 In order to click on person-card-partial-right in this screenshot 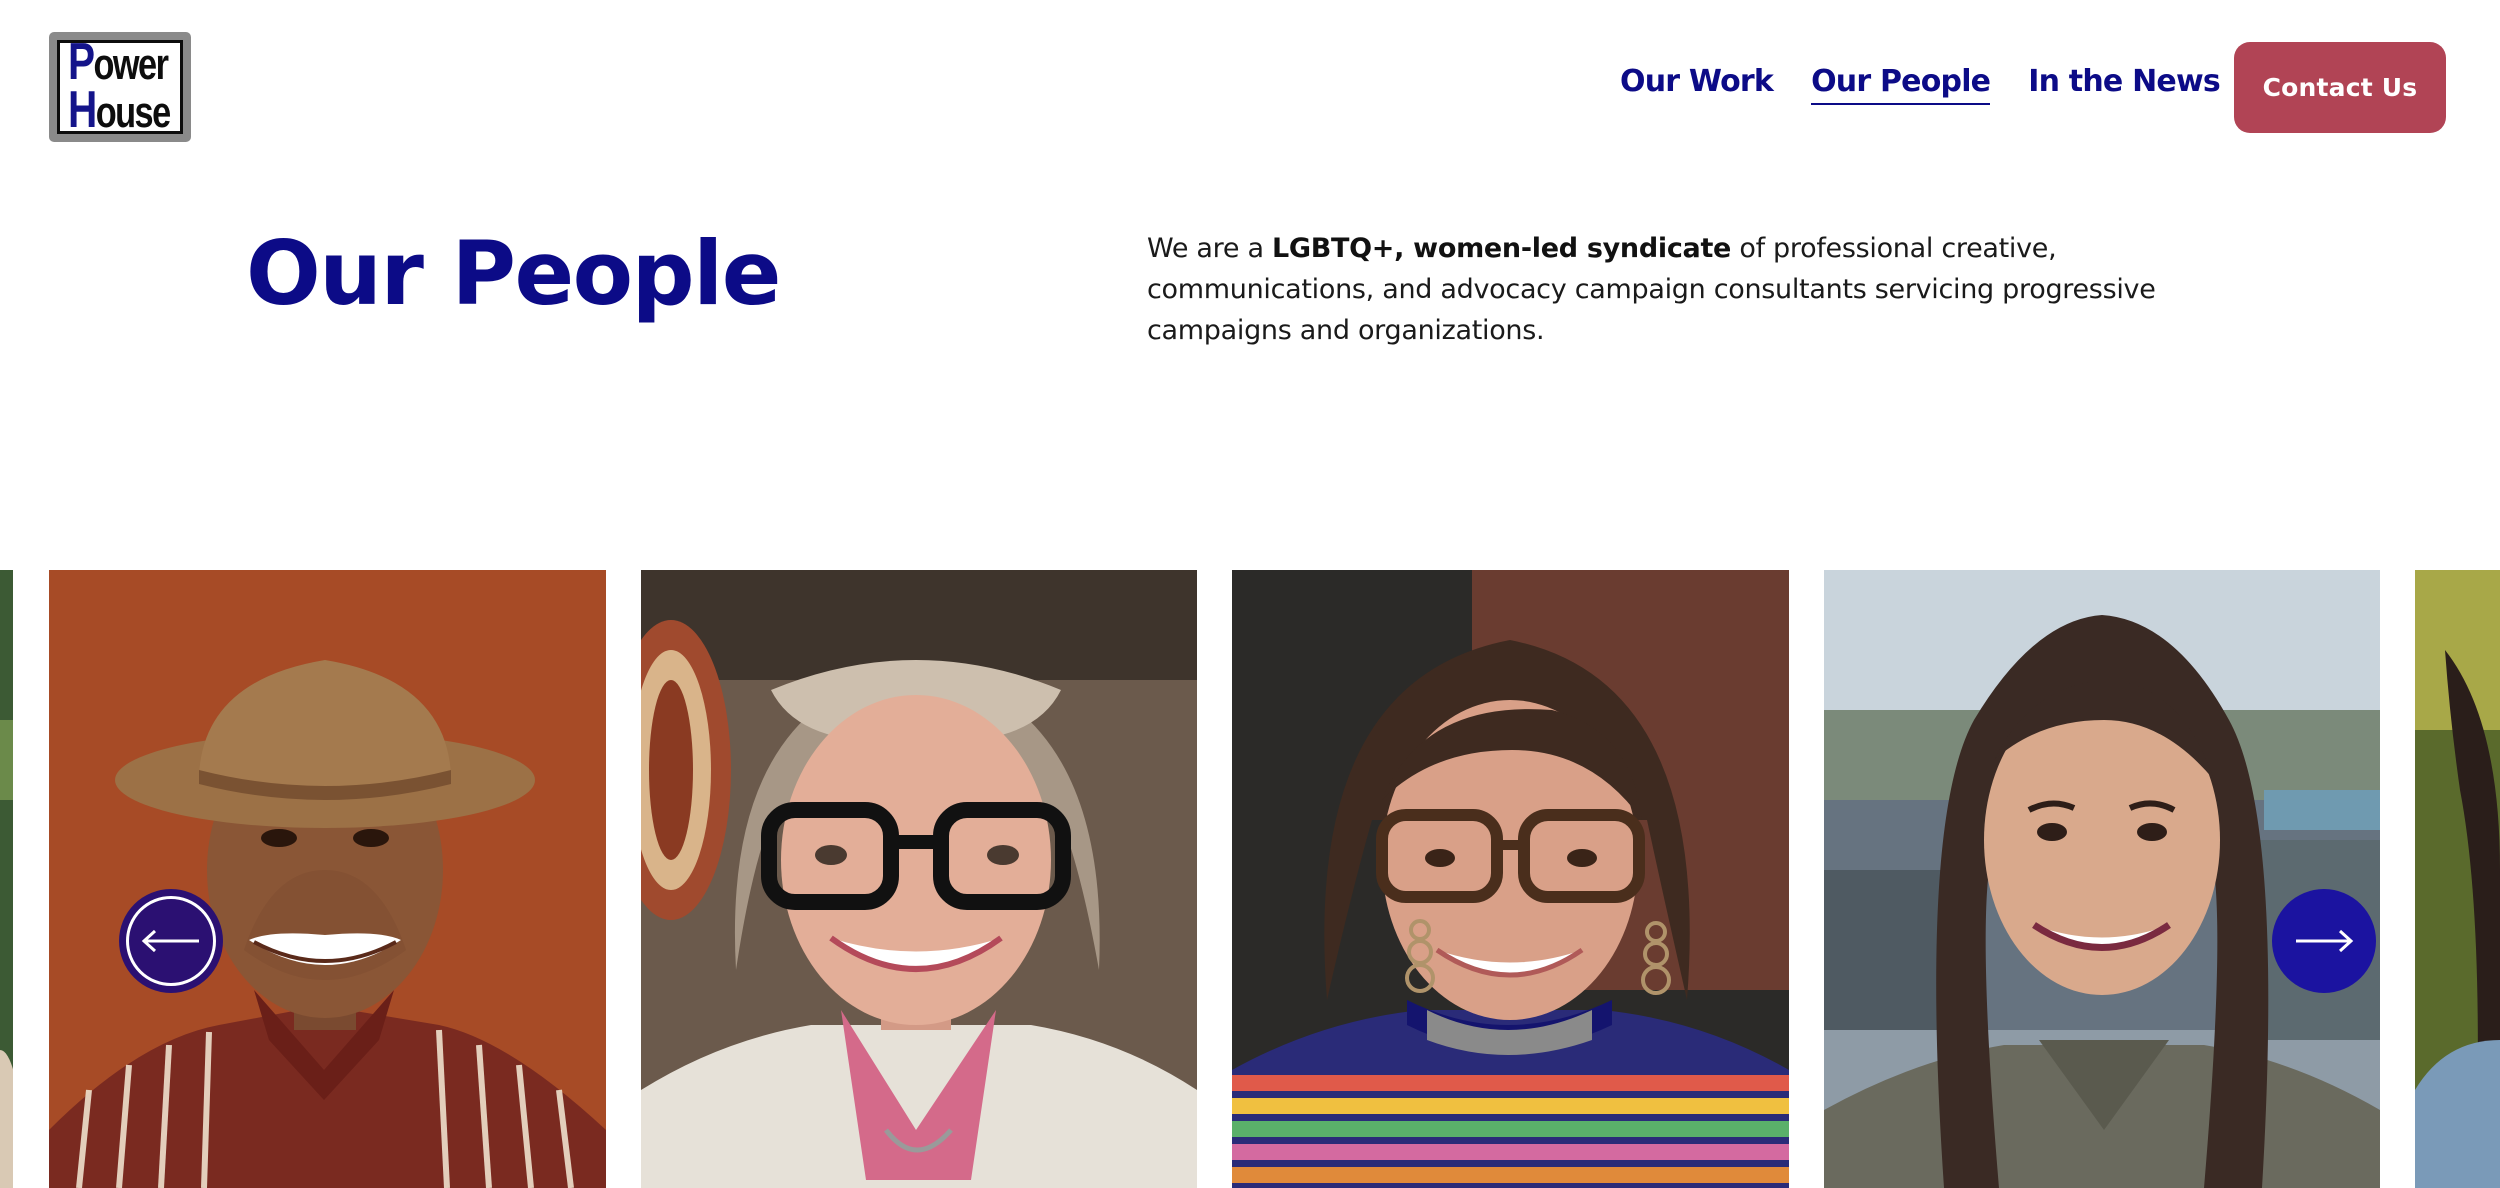, I will do `click(2457, 879)`.